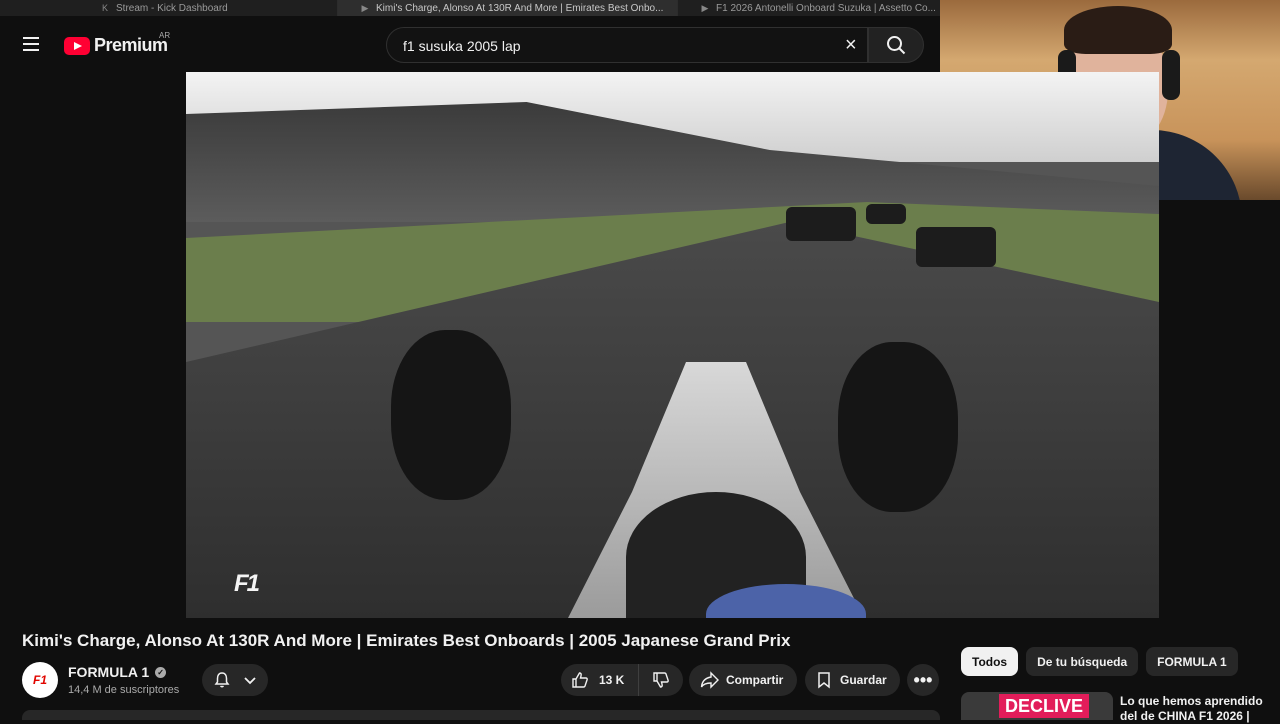 This screenshot has width=1280, height=724. What do you see at coordinates (755, 680) in the screenshot?
I see `share-label: Compartir` at bounding box center [755, 680].